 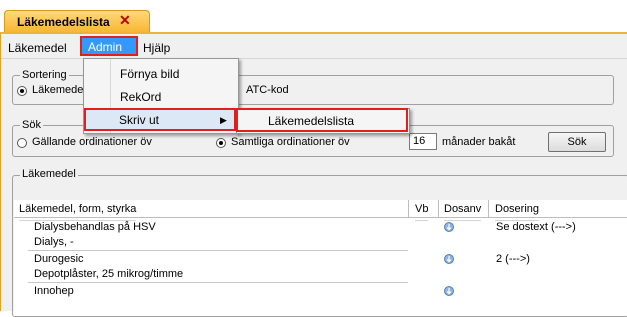 What do you see at coordinates (22, 143) in the screenshot?
I see `sok-radio-gallande` at bounding box center [22, 143].